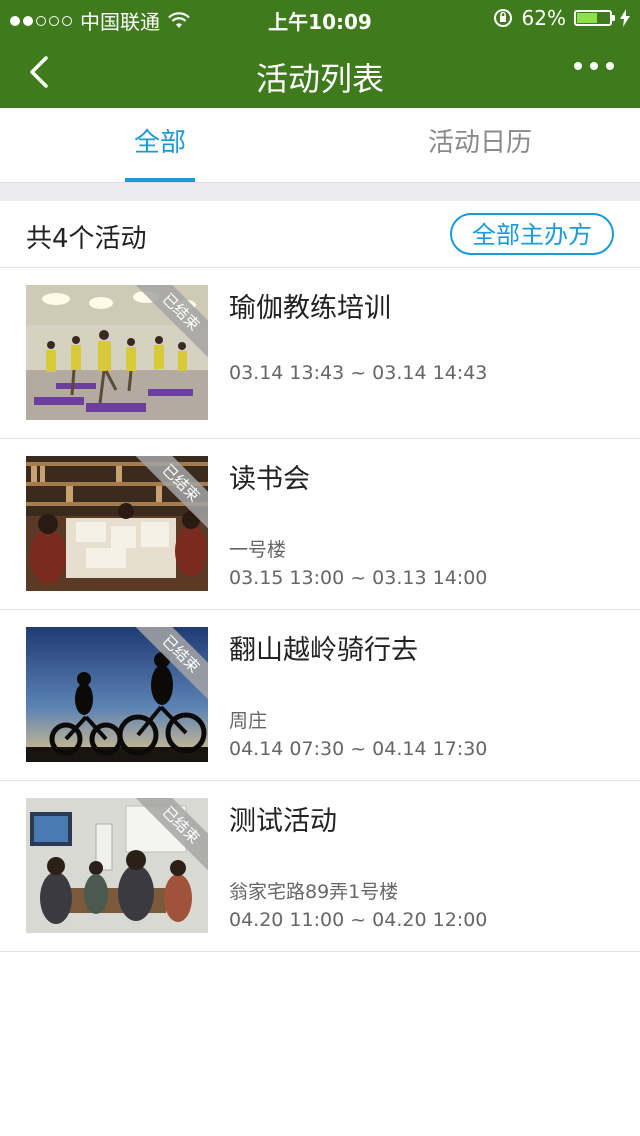  Describe the element at coordinates (594, 66) in the screenshot. I see `more-dots-icon` at that location.